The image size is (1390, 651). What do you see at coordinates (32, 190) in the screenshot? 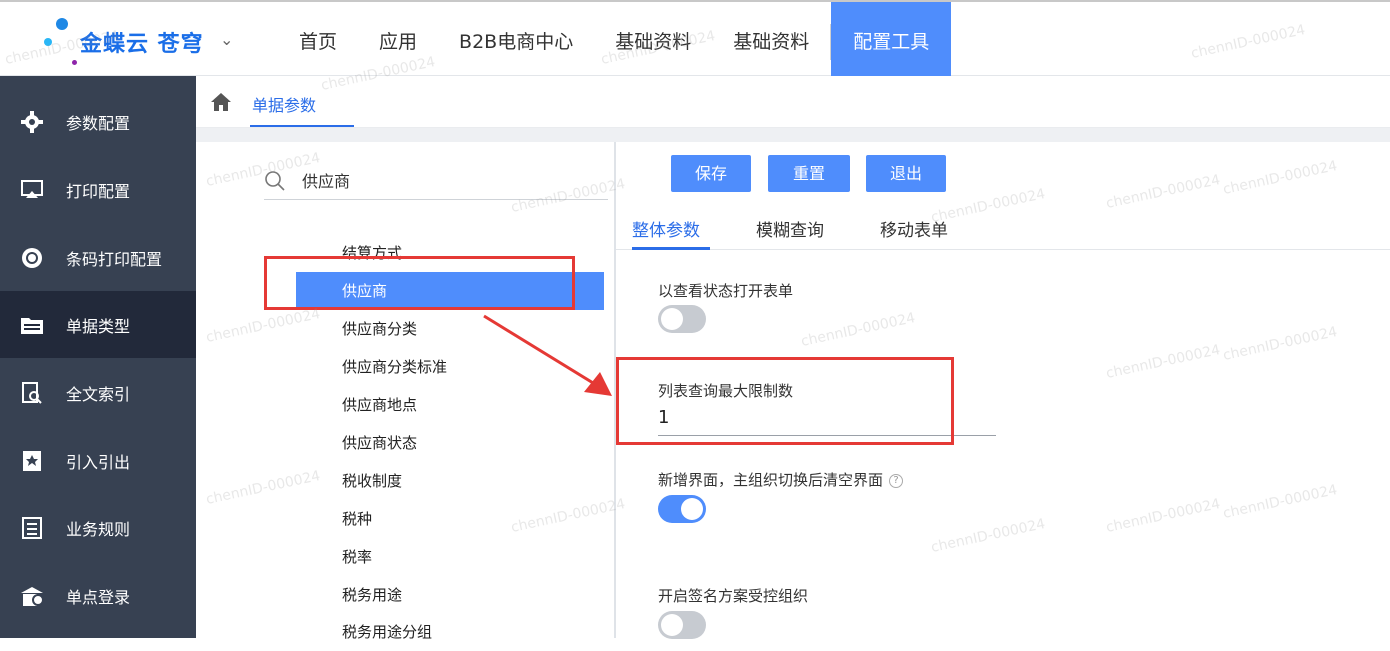
I see `print-icon` at bounding box center [32, 190].